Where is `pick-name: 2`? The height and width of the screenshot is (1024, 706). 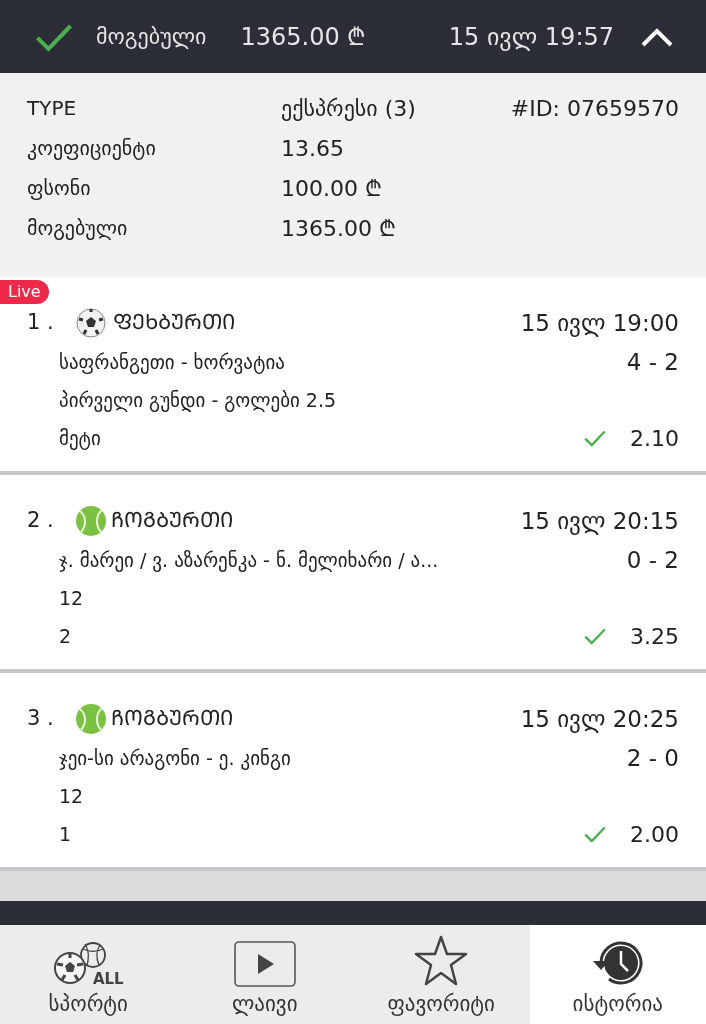 pick-name: 2 is located at coordinates (65, 636).